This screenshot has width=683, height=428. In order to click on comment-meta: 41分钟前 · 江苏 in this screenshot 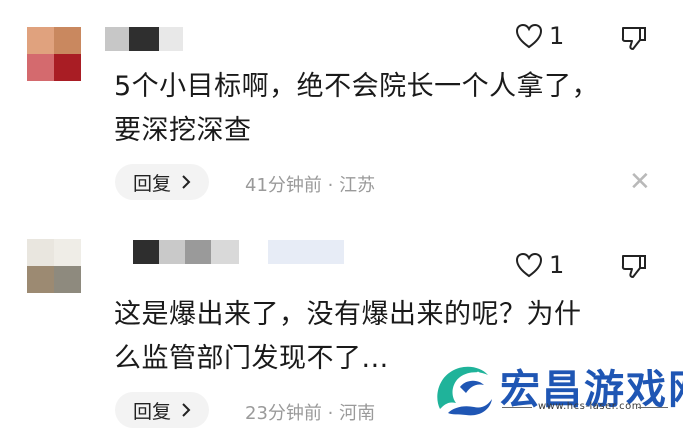, I will do `click(310, 185)`.